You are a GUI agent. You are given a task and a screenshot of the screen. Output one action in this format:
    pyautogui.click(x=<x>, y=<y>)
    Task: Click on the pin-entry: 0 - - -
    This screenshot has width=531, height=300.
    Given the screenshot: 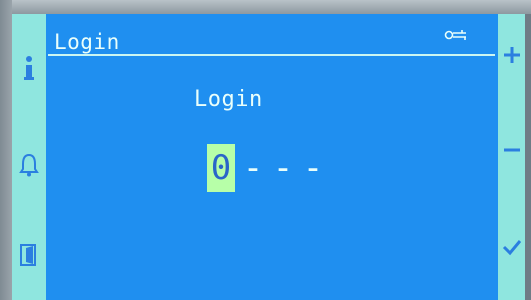 What is the action you would take?
    pyautogui.click(x=266, y=168)
    